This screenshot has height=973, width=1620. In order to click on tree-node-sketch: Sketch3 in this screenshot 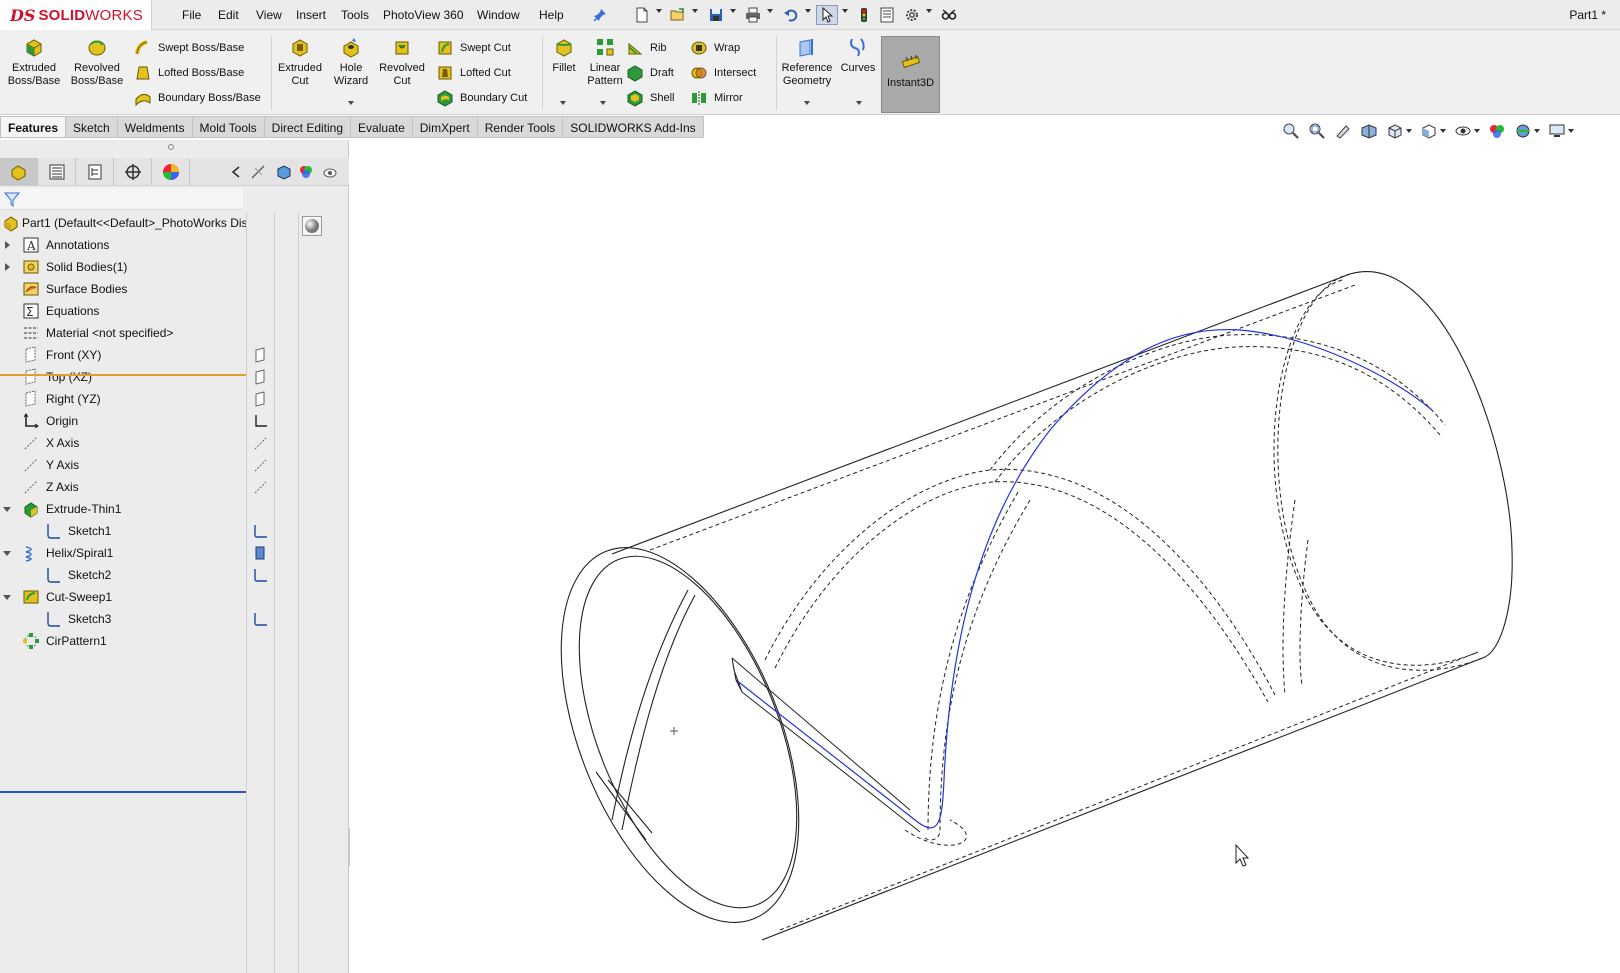, I will do `click(123, 619)`.